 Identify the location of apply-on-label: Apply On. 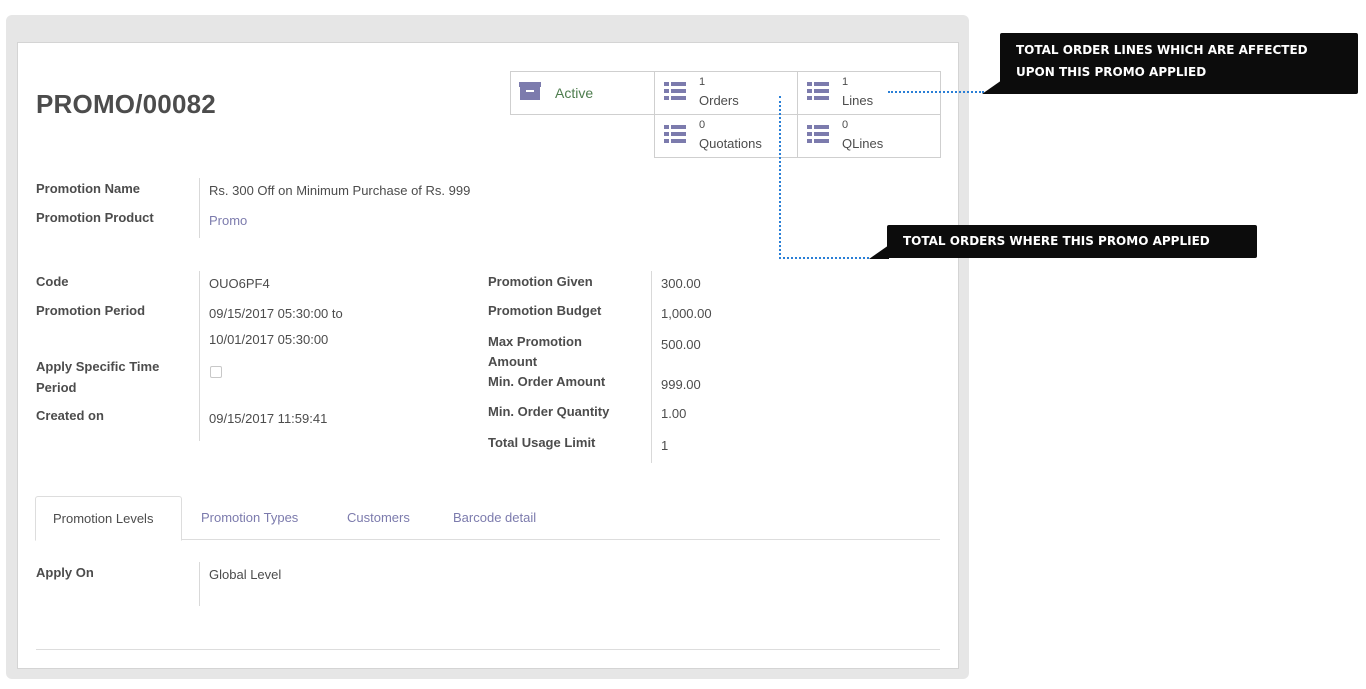
(65, 572).